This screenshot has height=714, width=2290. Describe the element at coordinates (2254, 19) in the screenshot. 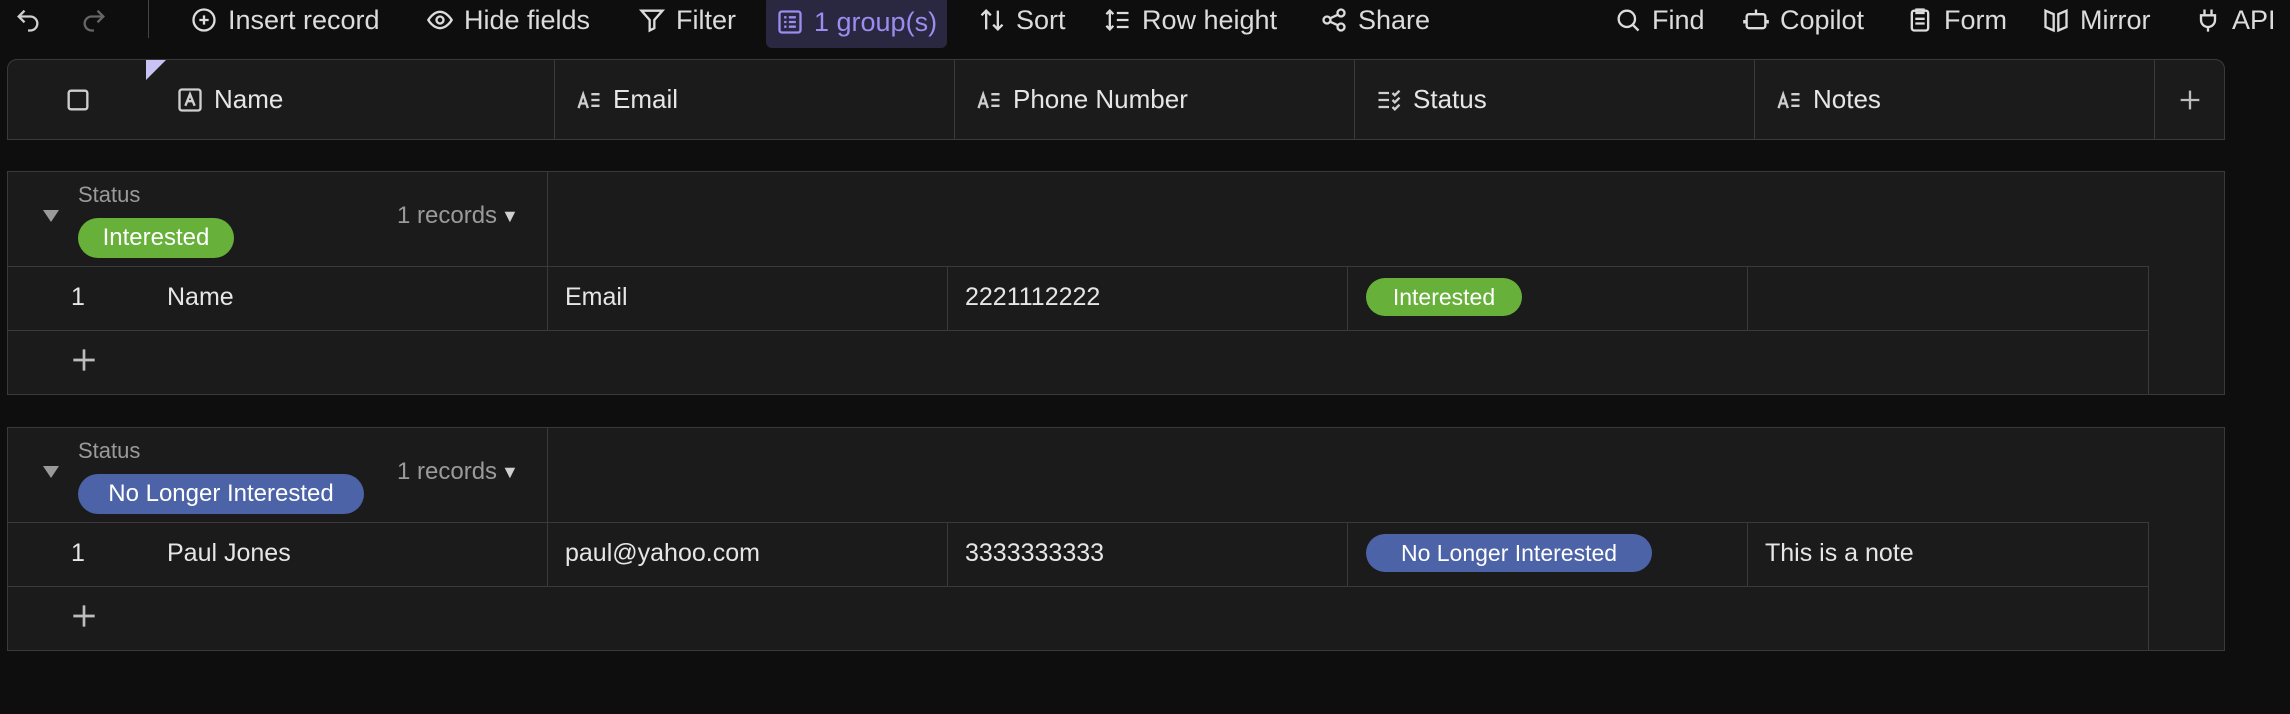

I see `api-label: API` at that location.